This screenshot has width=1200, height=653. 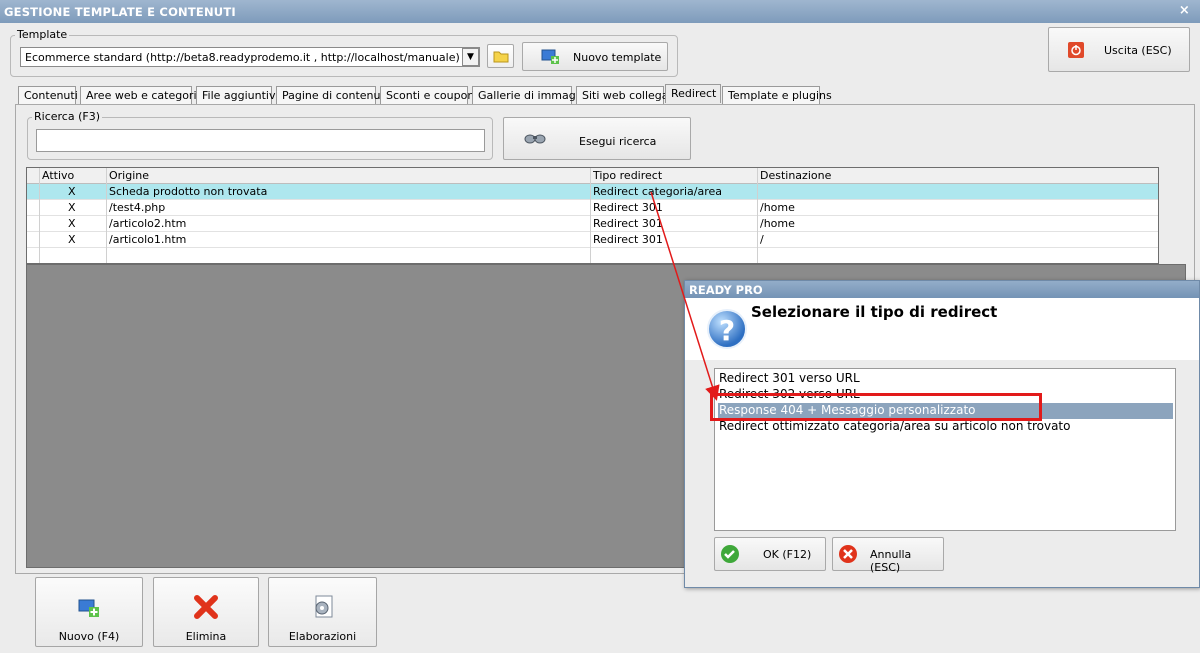 I want to click on delete-button-label: Elimina, so click(x=206, y=636).